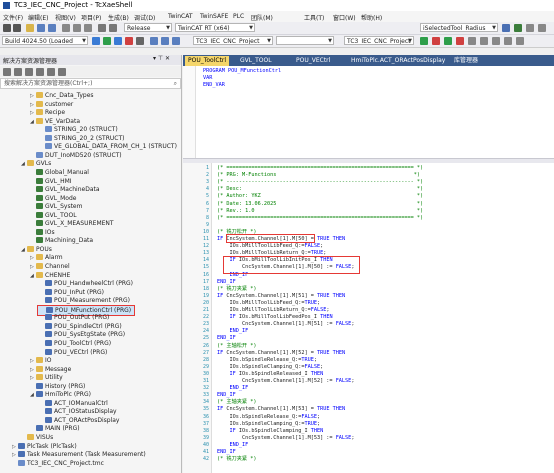 The image size is (554, 473). Describe the element at coordinates (239, 388) in the screenshot. I see `code-line: END_IF` at that location.